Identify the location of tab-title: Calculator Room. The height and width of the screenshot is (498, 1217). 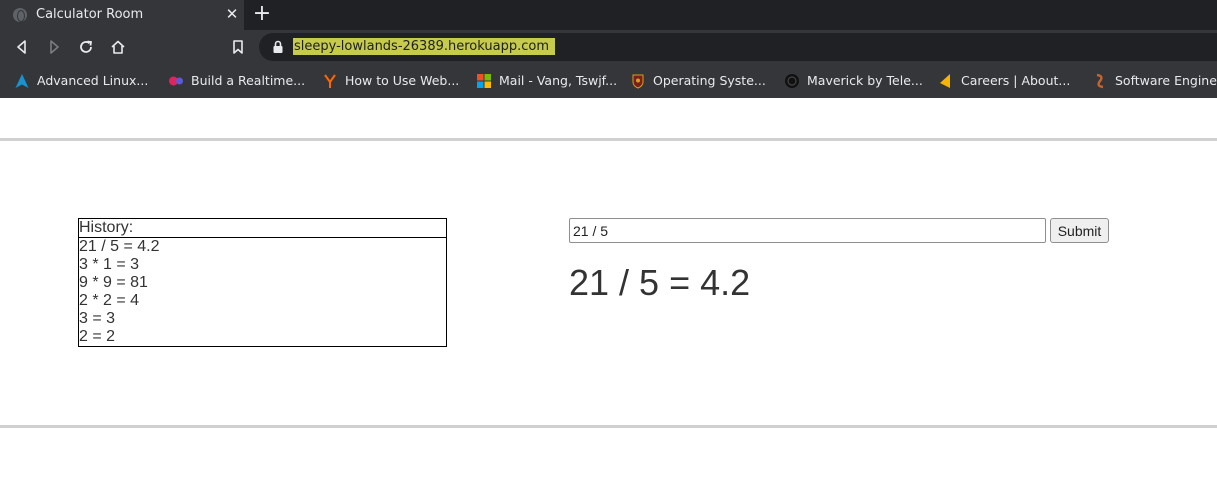
(90, 14).